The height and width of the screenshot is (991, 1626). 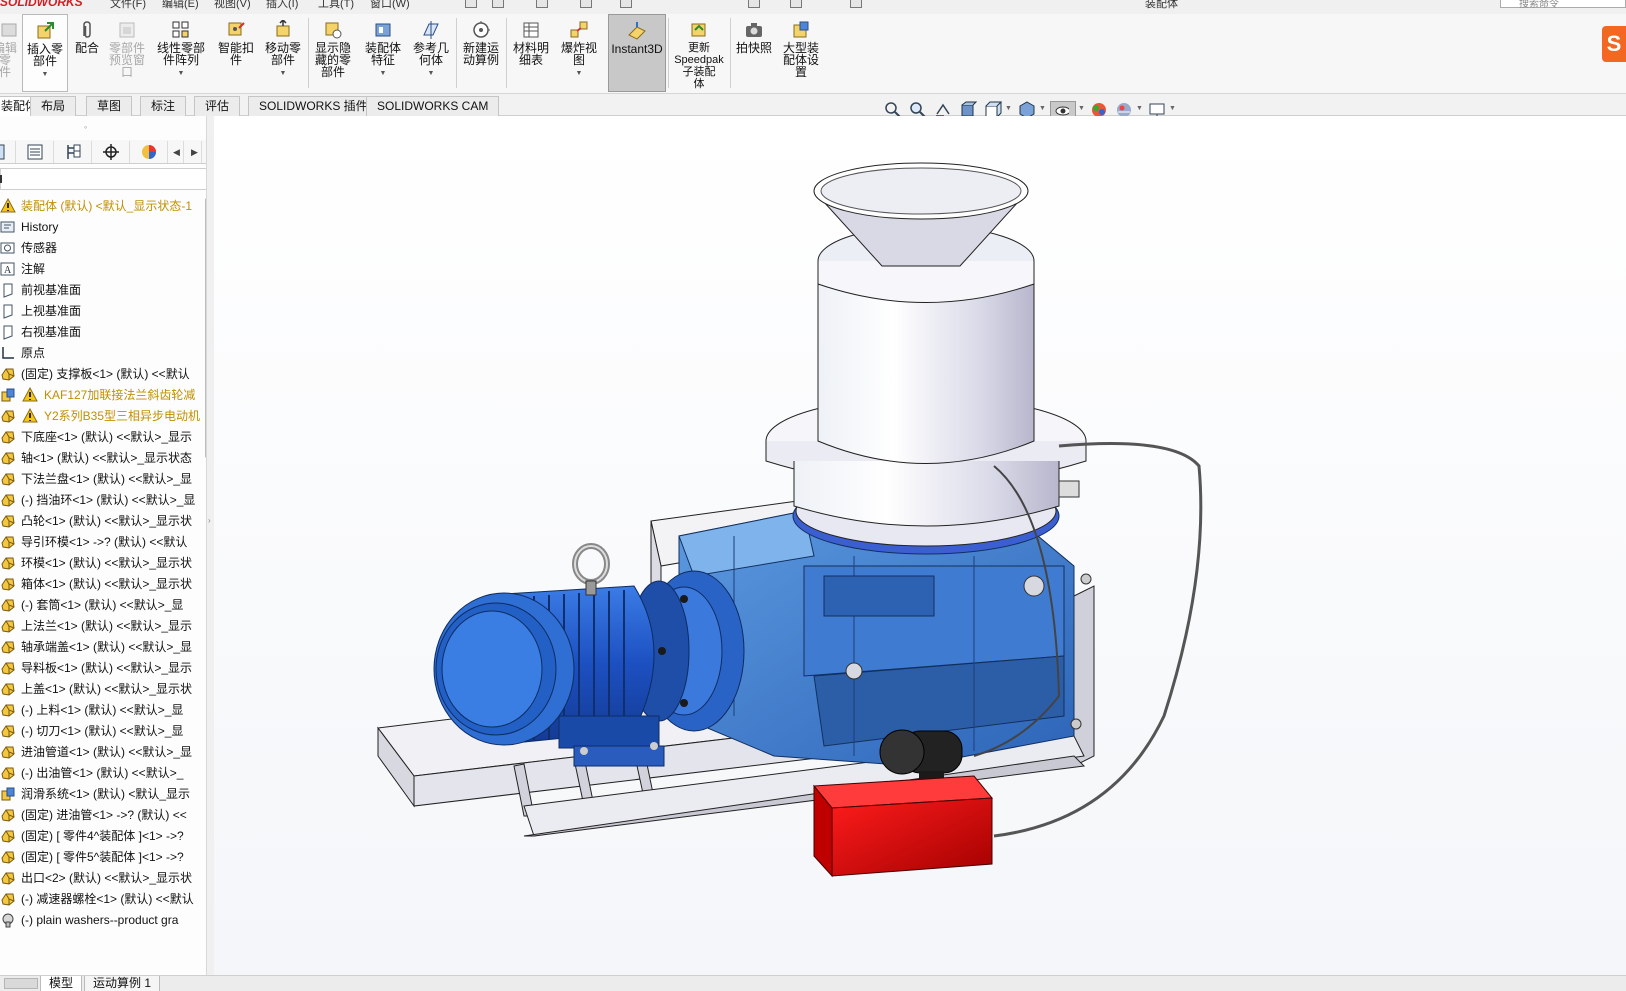 I want to click on tree-item: 右视基准面, so click(x=102, y=332).